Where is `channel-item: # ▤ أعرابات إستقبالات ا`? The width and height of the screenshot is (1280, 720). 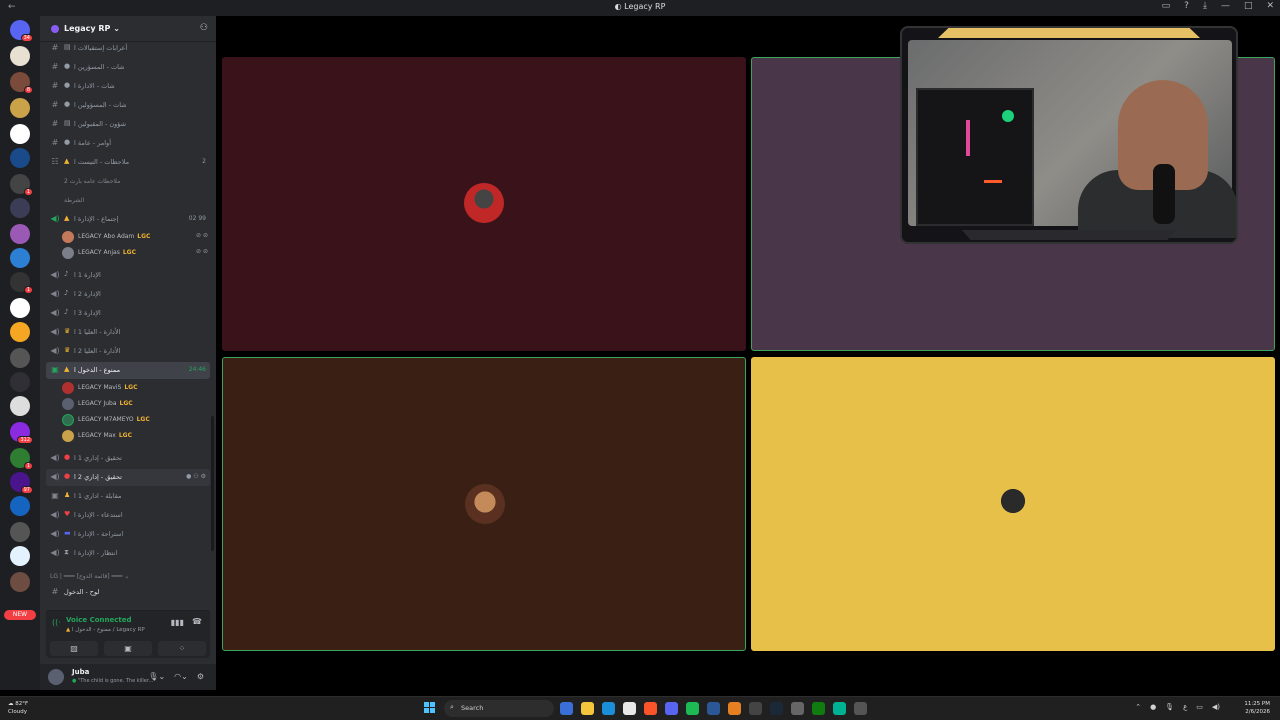
channel-item: # ▤ أعرابات إستقبالات ا is located at coordinates (128, 48).